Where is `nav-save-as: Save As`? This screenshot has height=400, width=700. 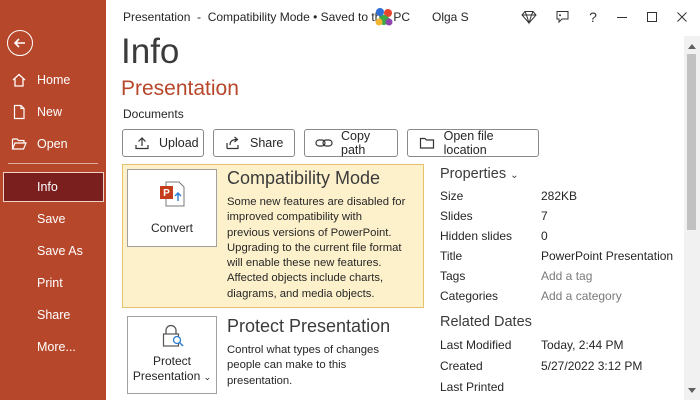 nav-save-as: Save As is located at coordinates (53, 251).